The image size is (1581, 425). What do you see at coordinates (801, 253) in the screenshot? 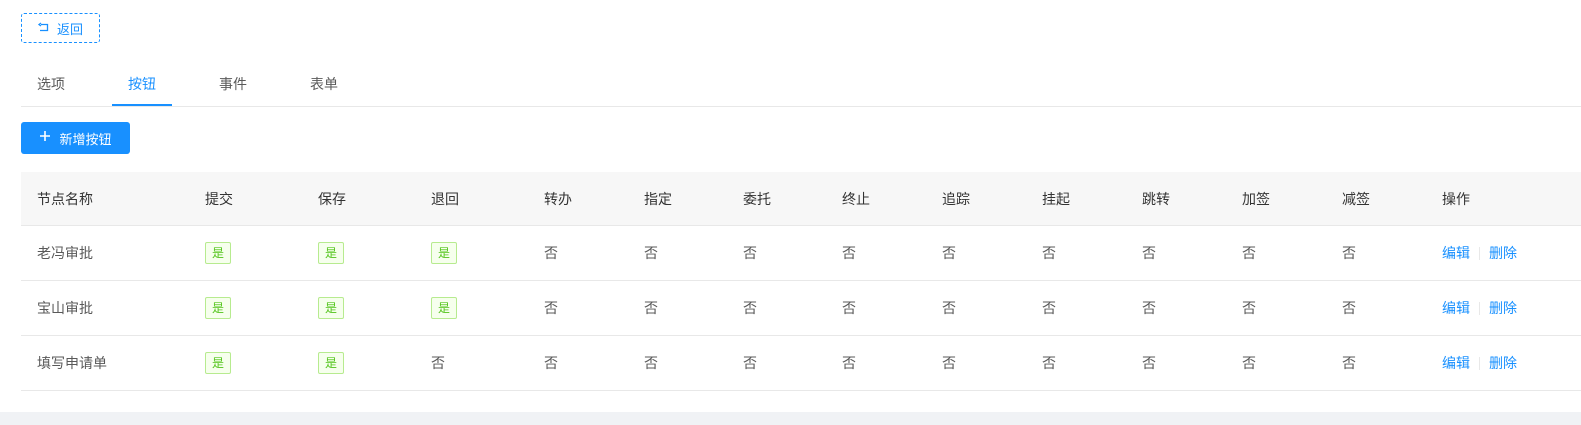
I see `table-row: 老冯审批 是 是 是 否 否 否 否 否 否 否 否 否 编辑 删除` at bounding box center [801, 253].